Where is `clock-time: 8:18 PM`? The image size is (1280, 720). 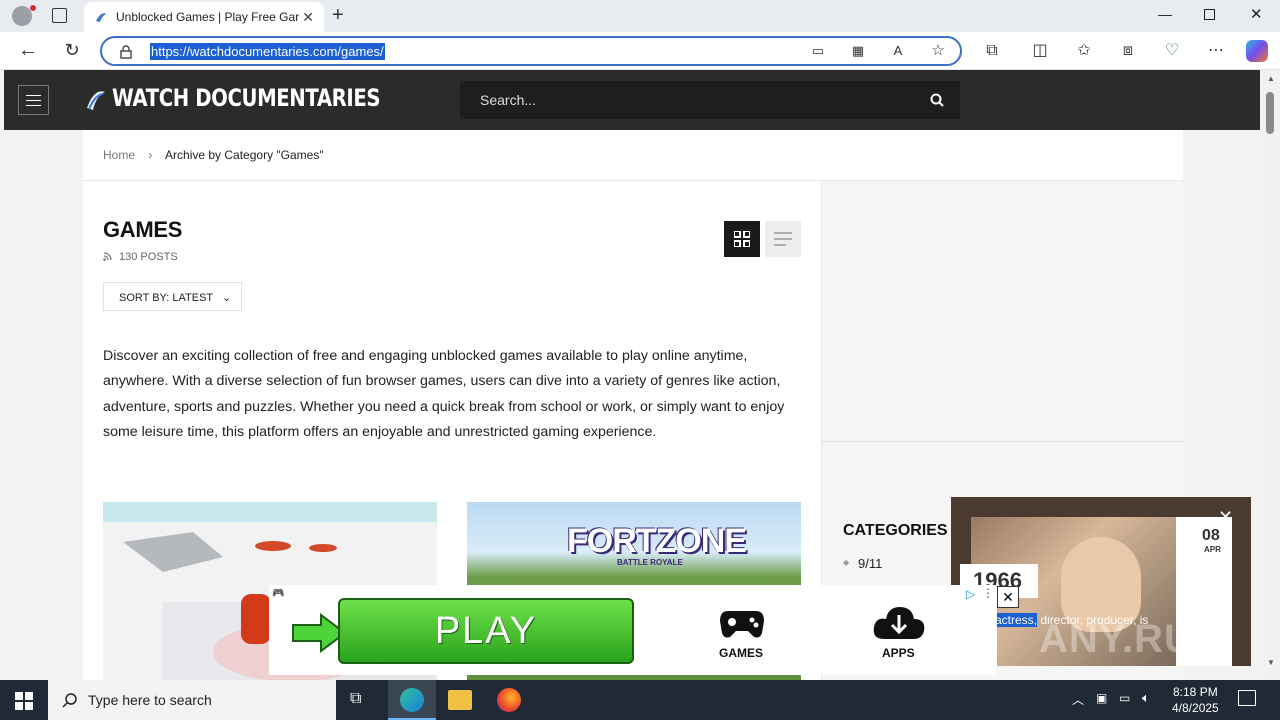
clock-time: 8:18 PM is located at coordinates (1195, 692).